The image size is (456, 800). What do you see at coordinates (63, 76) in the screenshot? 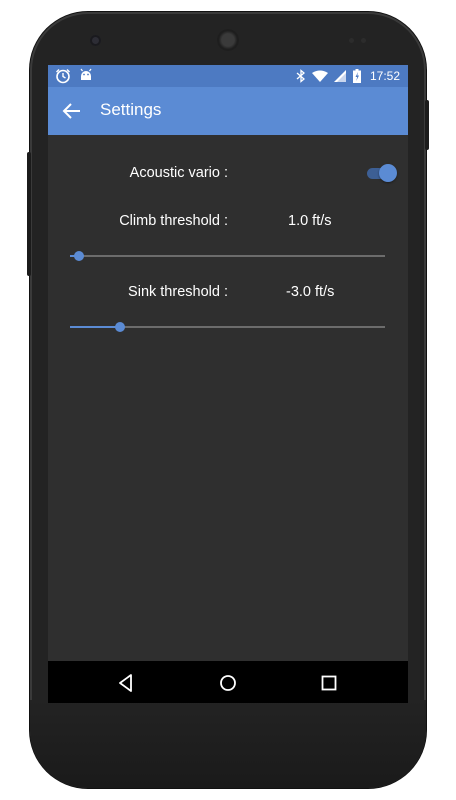
I see `alarm-clock-icon` at bounding box center [63, 76].